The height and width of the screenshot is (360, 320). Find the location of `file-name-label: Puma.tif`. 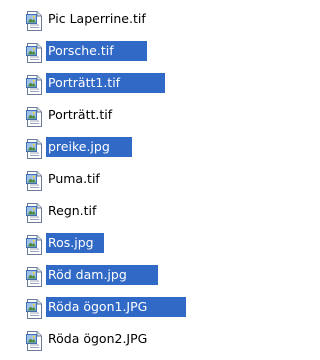

file-name-label: Puma.tif is located at coordinates (74, 178).